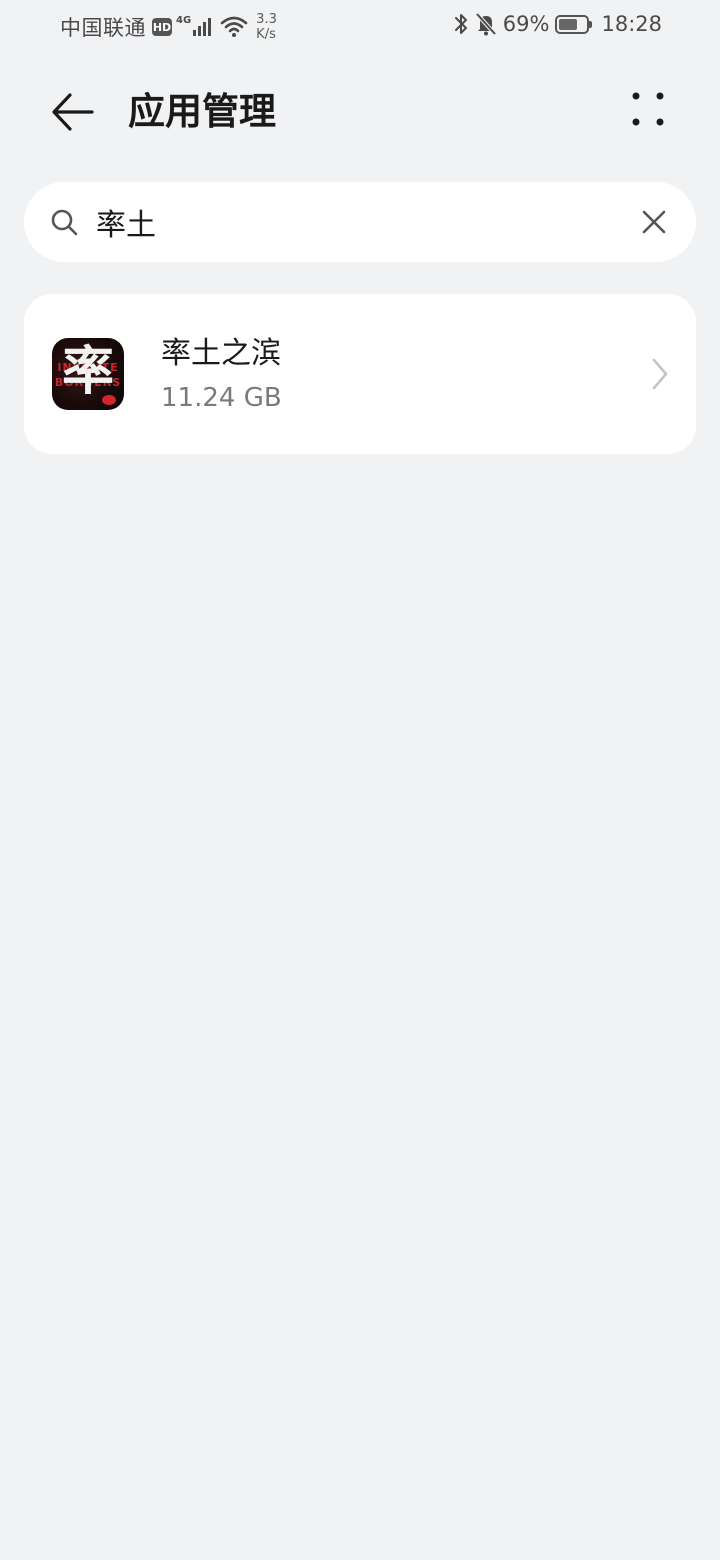  I want to click on search-icon, so click(64, 222).